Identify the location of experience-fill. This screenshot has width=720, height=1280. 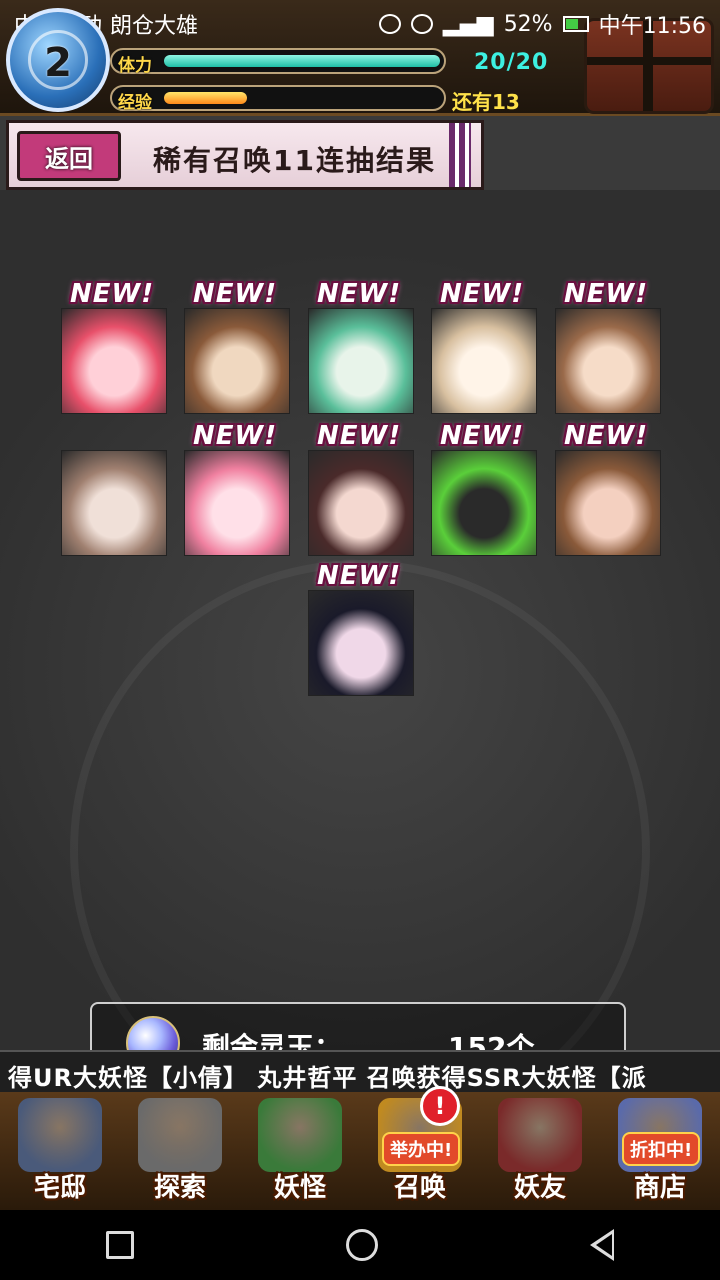
(205, 98).